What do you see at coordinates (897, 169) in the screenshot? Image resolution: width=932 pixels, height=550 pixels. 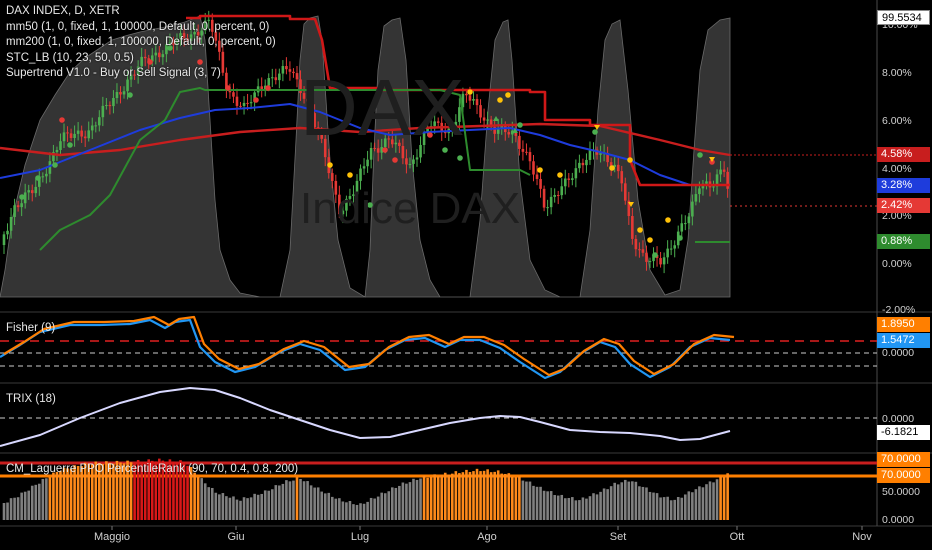 I see `y-tick: 4.00%` at bounding box center [897, 169].